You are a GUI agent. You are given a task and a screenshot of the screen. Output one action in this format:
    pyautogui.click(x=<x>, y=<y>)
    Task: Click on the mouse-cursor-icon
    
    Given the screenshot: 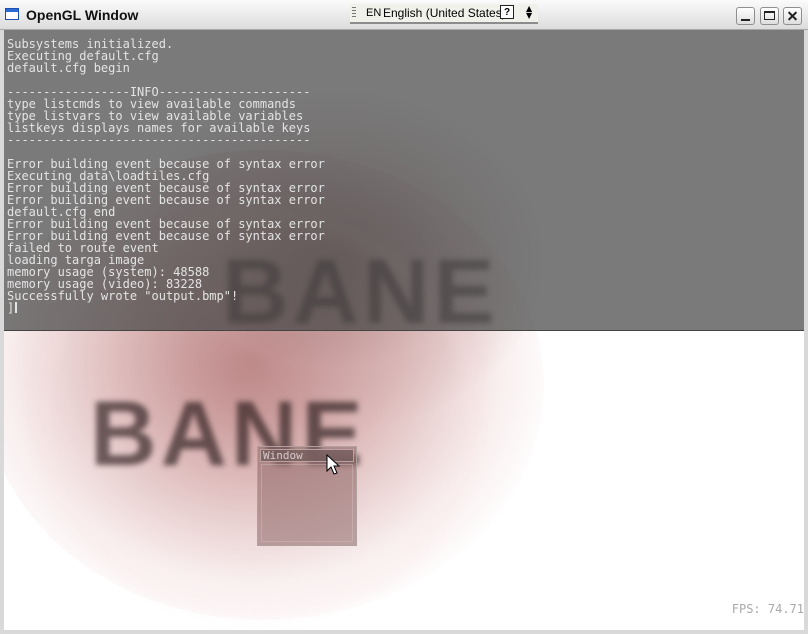 What is the action you would take?
    pyautogui.click(x=333, y=464)
    